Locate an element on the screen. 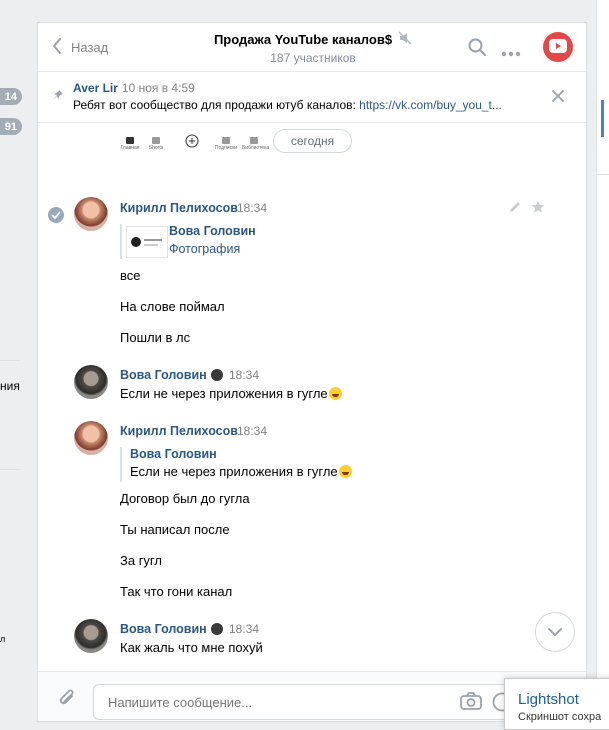  notification-subtitle: Скриншот сохра is located at coordinates (560, 717).